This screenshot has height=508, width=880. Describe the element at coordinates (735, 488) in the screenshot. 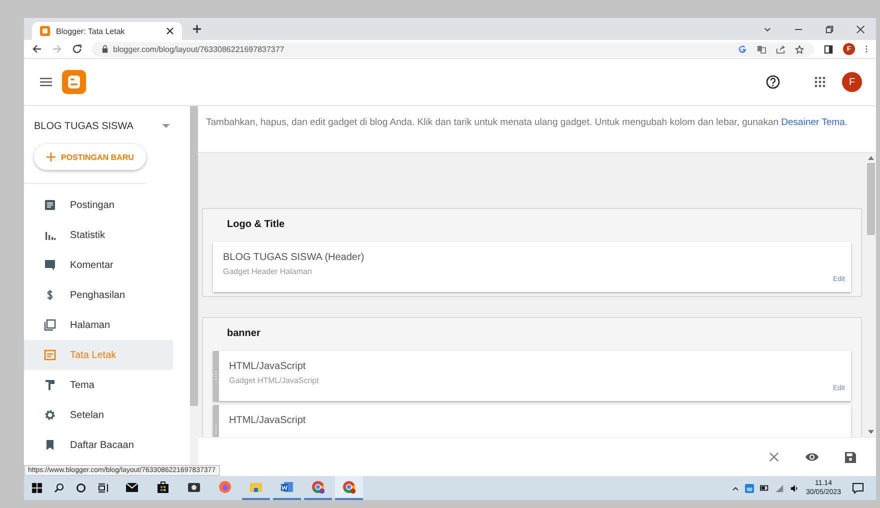

I see `chevron-up-icon` at that location.